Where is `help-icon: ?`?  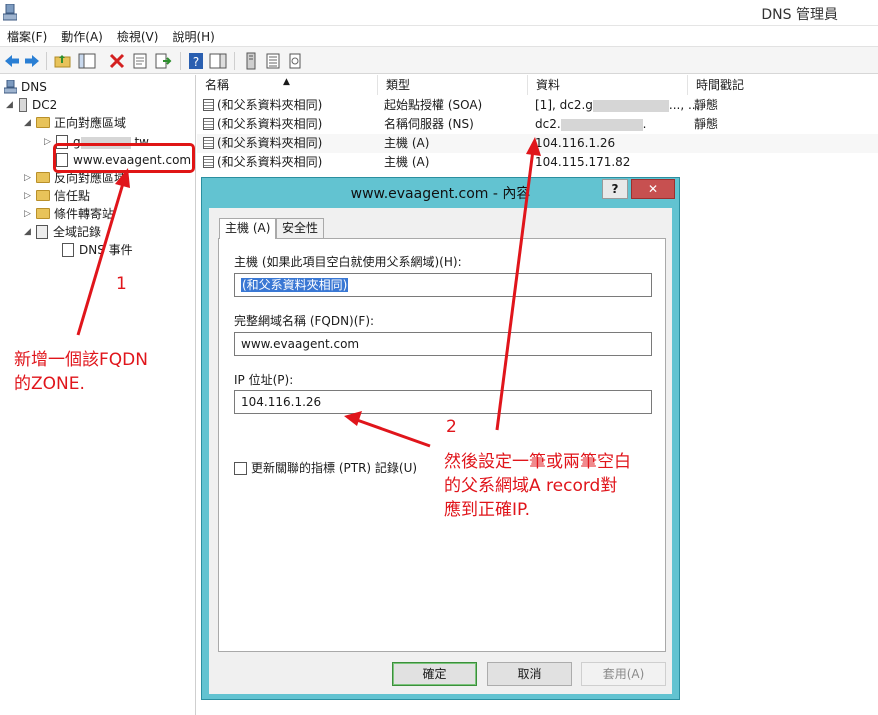 help-icon: ? is located at coordinates (196, 61).